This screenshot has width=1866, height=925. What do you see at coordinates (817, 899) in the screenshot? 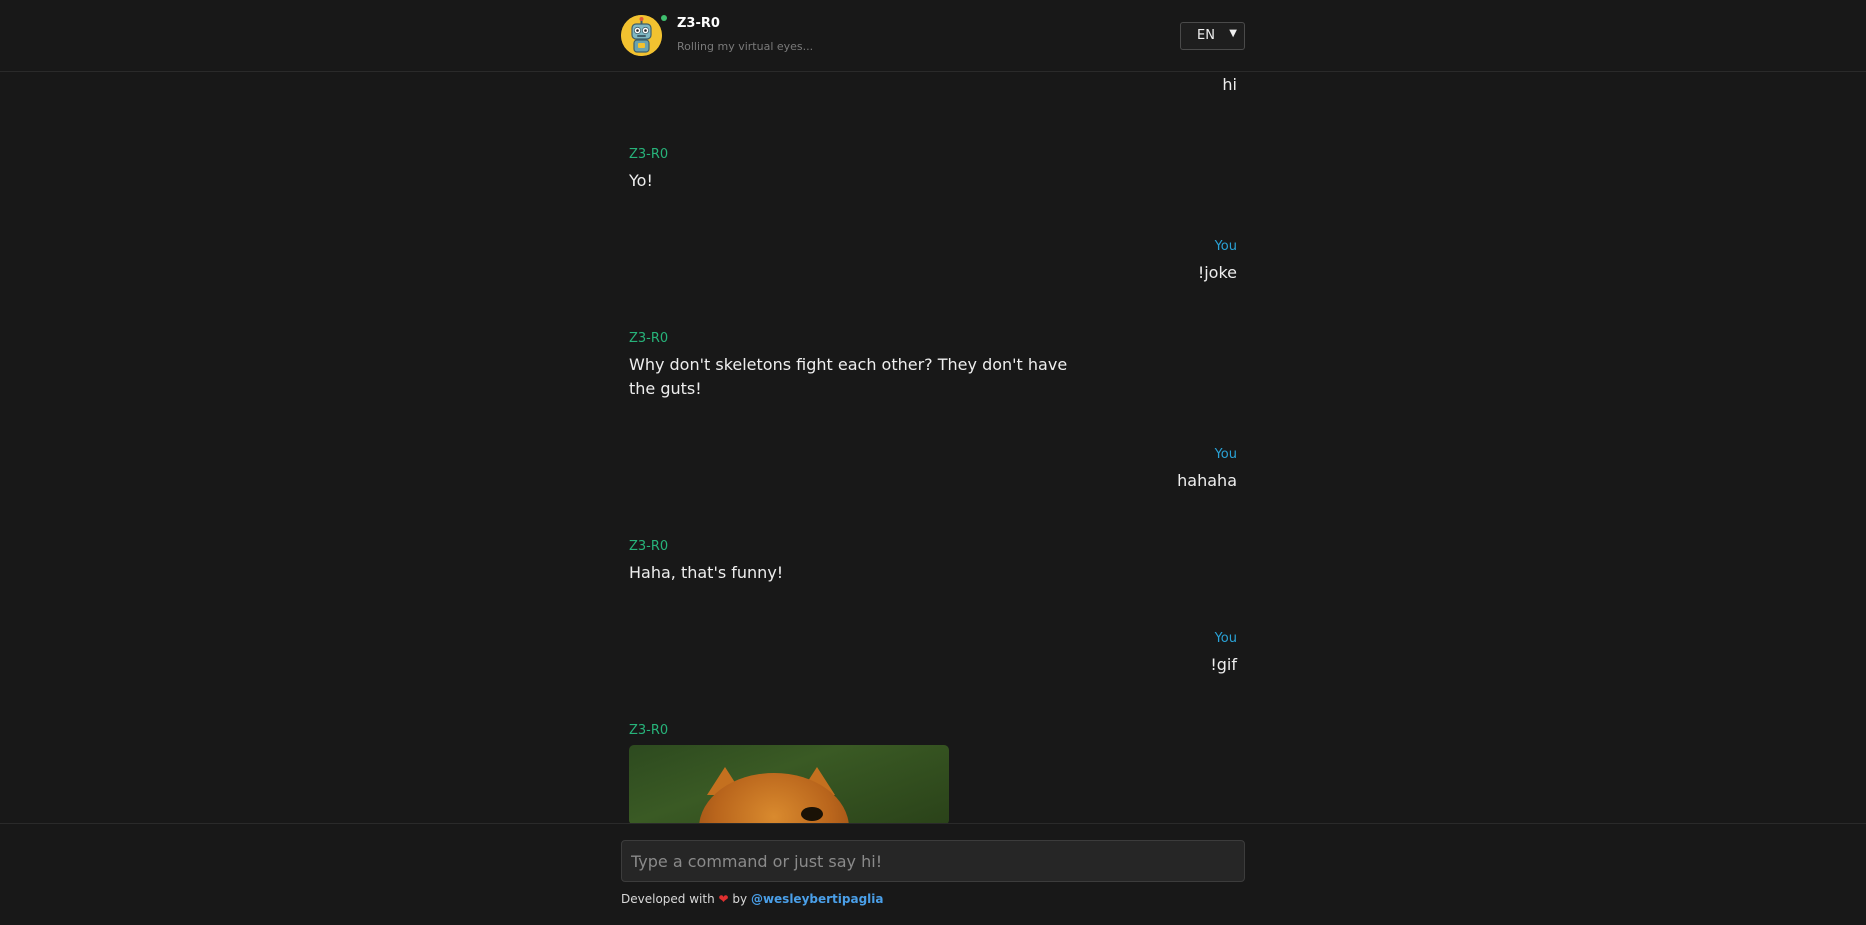
I see `author-link: @wesleybertipaglia` at bounding box center [817, 899].